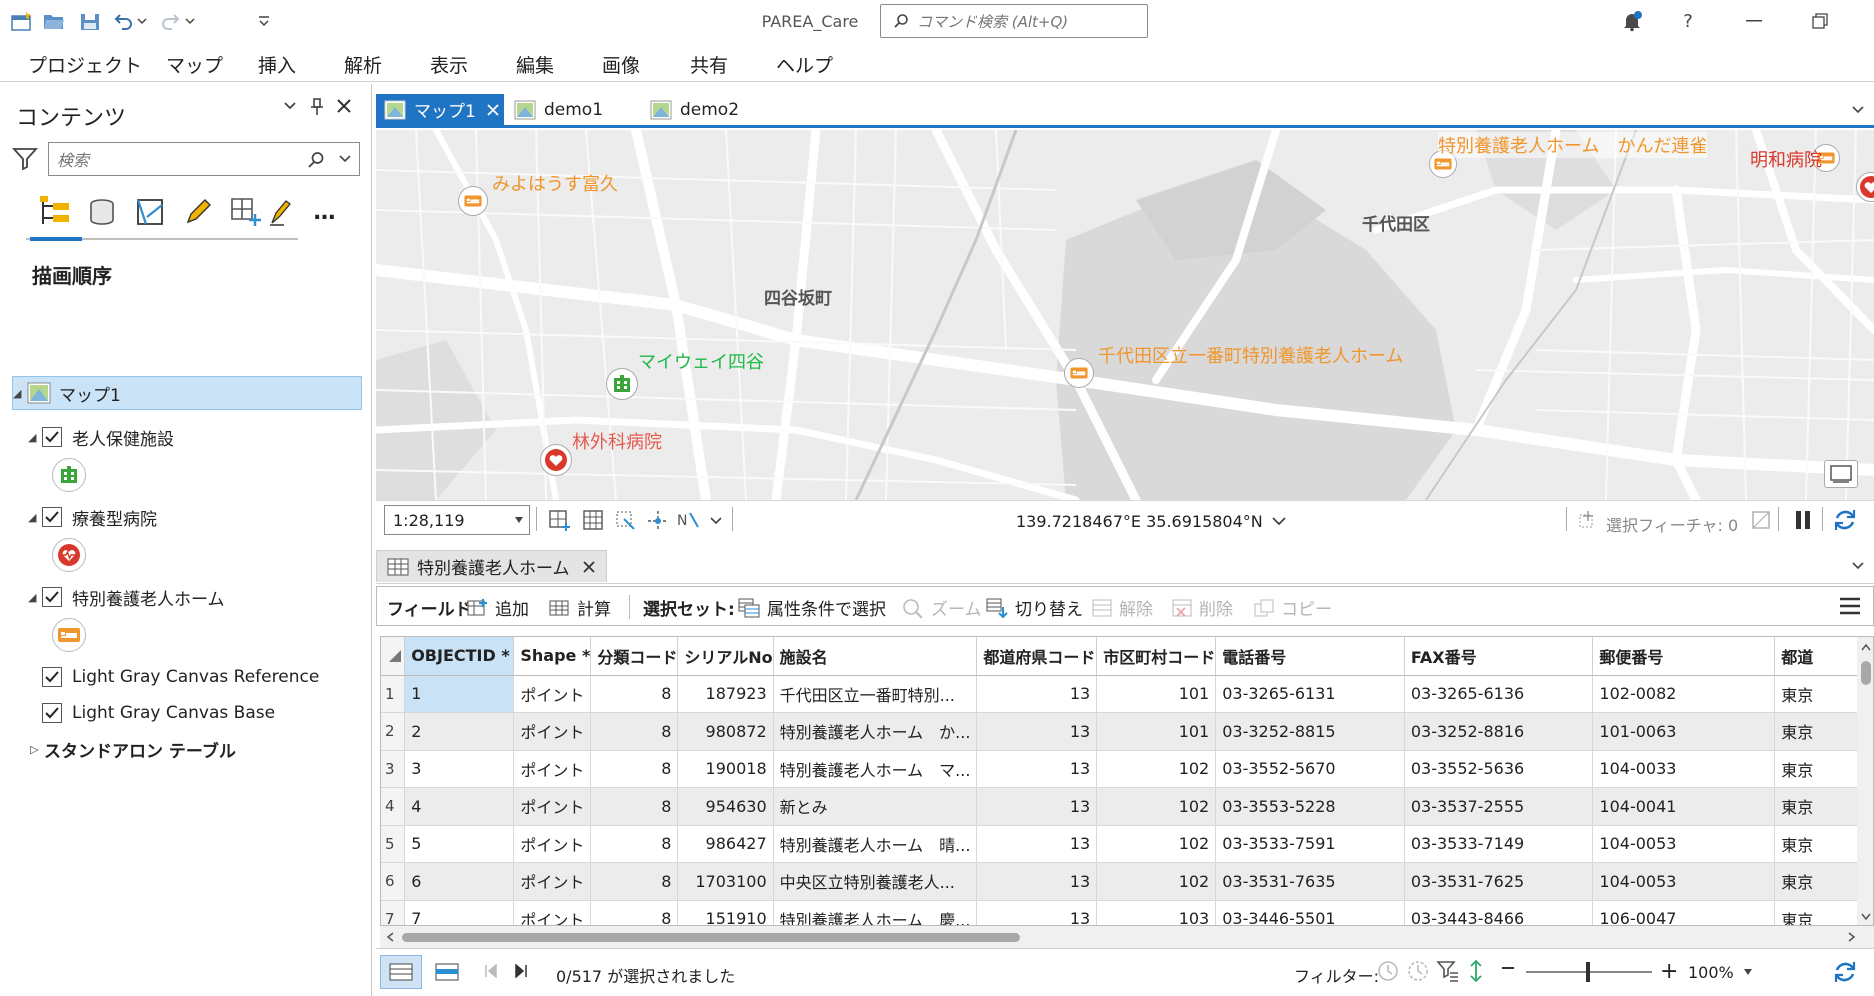  What do you see at coordinates (393, 844) in the screenshot?
I see `row-number: 5` at bounding box center [393, 844].